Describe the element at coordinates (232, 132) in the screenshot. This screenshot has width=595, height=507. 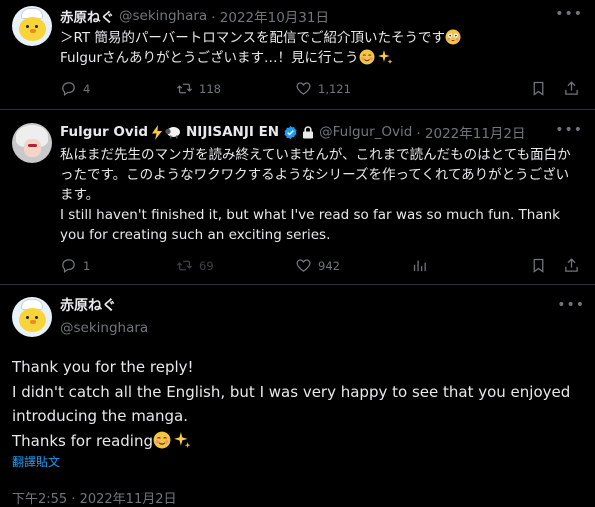
I see `author-name-suffix: NIJISANJI EN` at that location.